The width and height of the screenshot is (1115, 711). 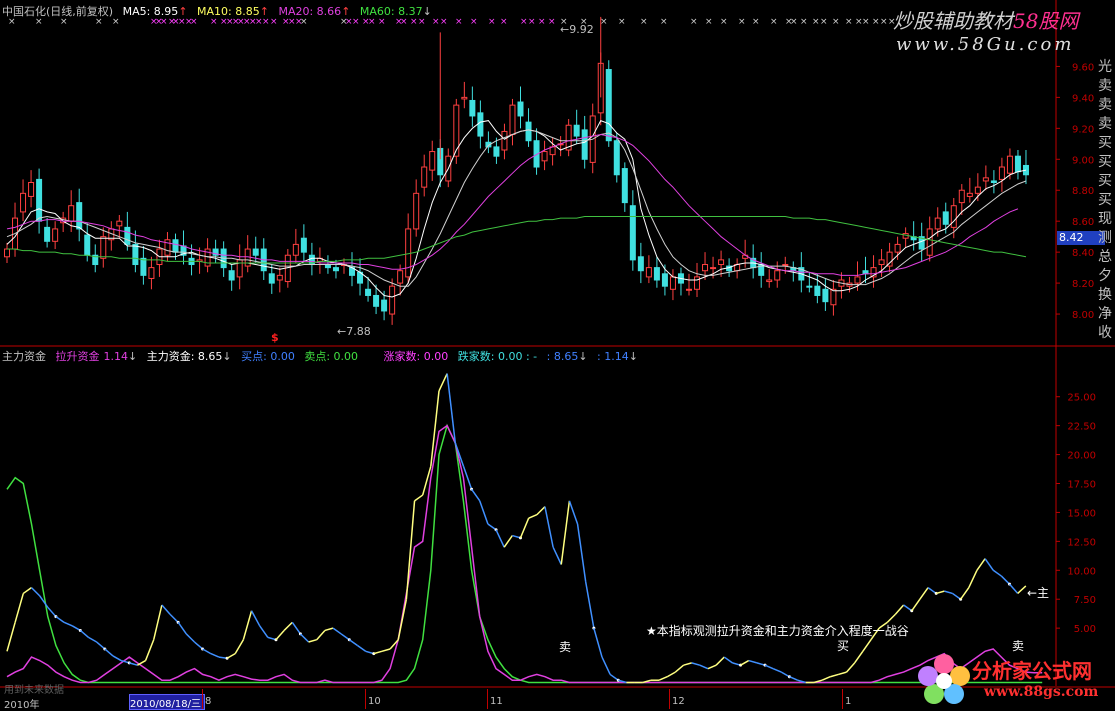 What do you see at coordinates (374, 701) in the screenshot?
I see `month-label: 10` at bounding box center [374, 701].